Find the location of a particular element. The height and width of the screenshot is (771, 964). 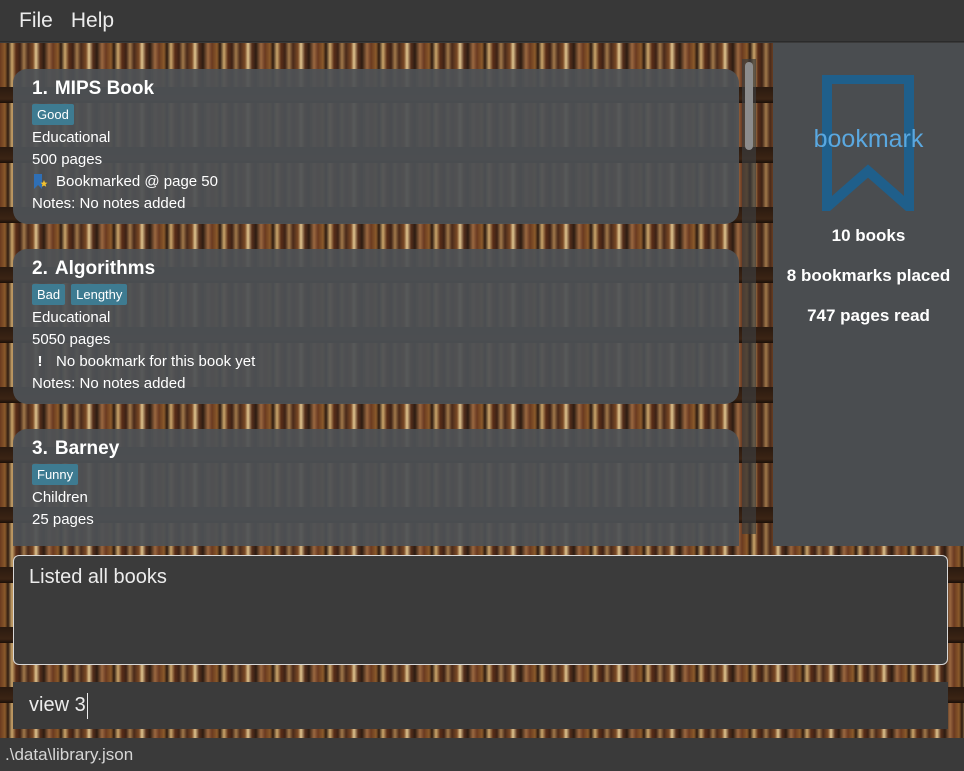

result-message: Listed all books is located at coordinates (98, 577).